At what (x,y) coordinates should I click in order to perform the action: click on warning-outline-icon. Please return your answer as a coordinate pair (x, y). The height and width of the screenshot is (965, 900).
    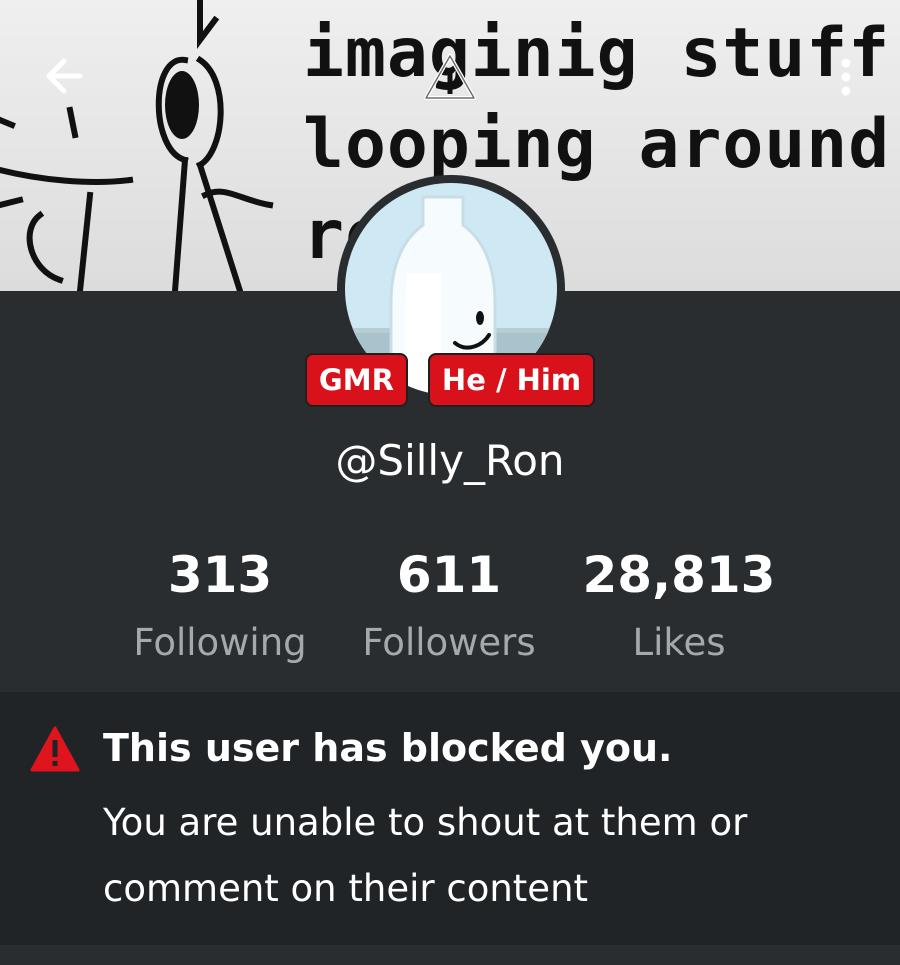
    Looking at the image, I should click on (450, 77).